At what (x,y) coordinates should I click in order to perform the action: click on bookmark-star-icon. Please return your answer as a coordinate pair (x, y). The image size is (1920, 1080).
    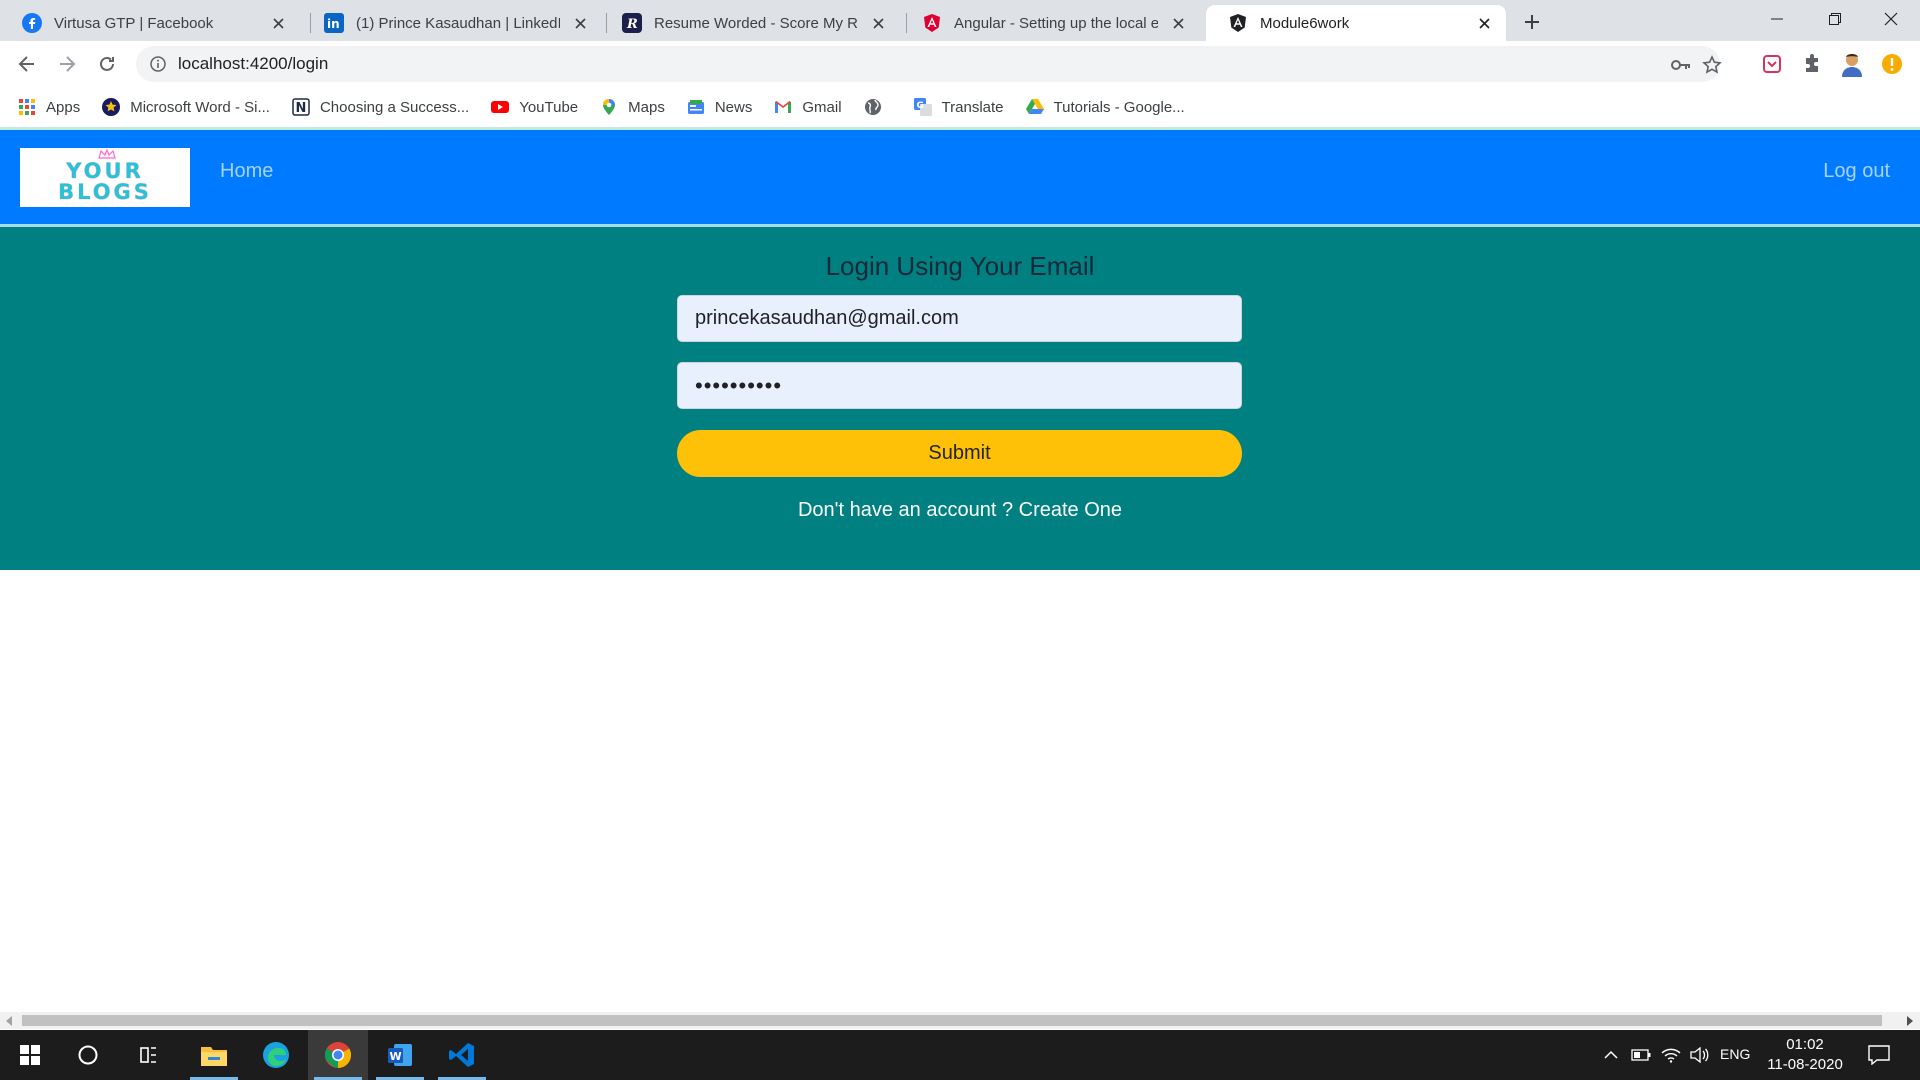
    Looking at the image, I should click on (1712, 65).